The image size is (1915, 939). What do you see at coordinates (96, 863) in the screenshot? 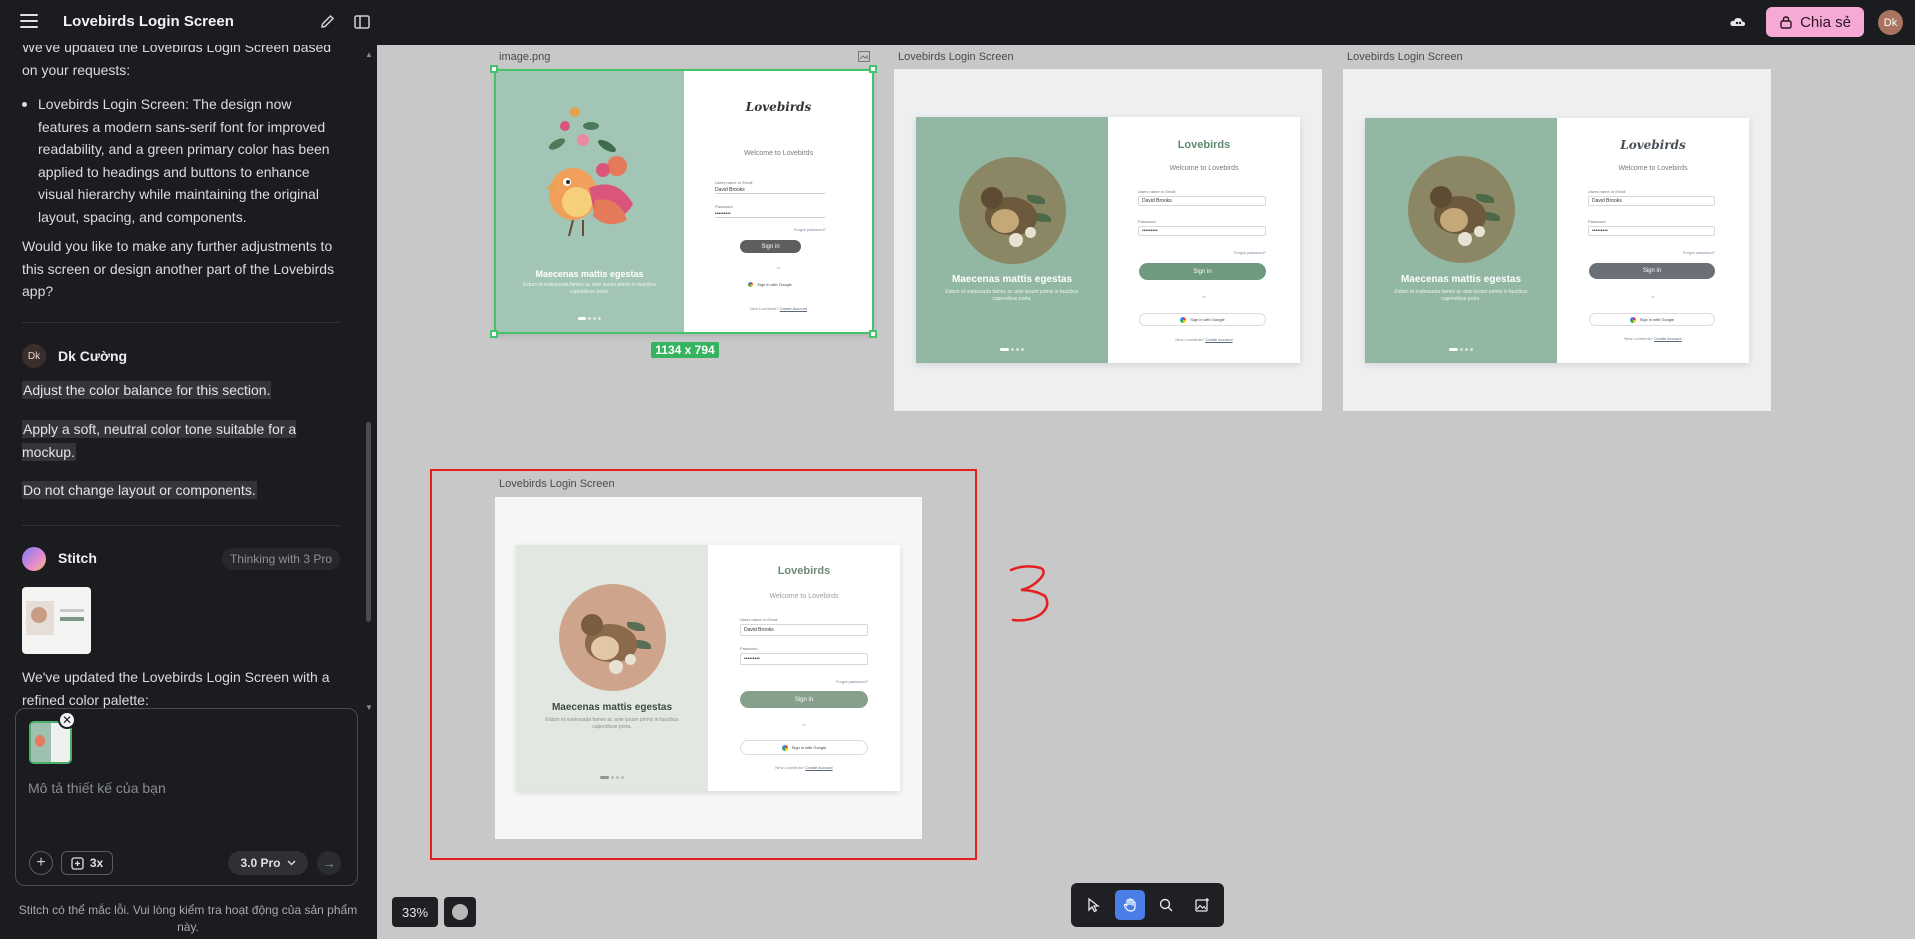
I see `variants-label: 3x` at bounding box center [96, 863].